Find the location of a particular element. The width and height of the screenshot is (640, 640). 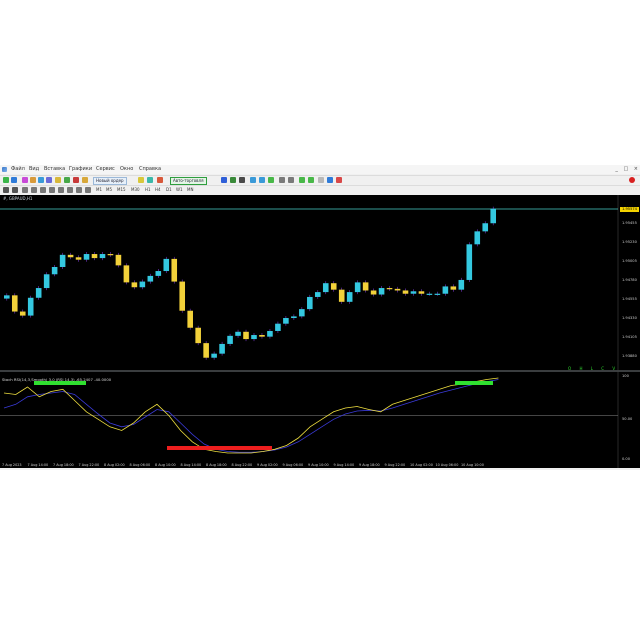

indicators-icon is located at coordinates (302, 180).